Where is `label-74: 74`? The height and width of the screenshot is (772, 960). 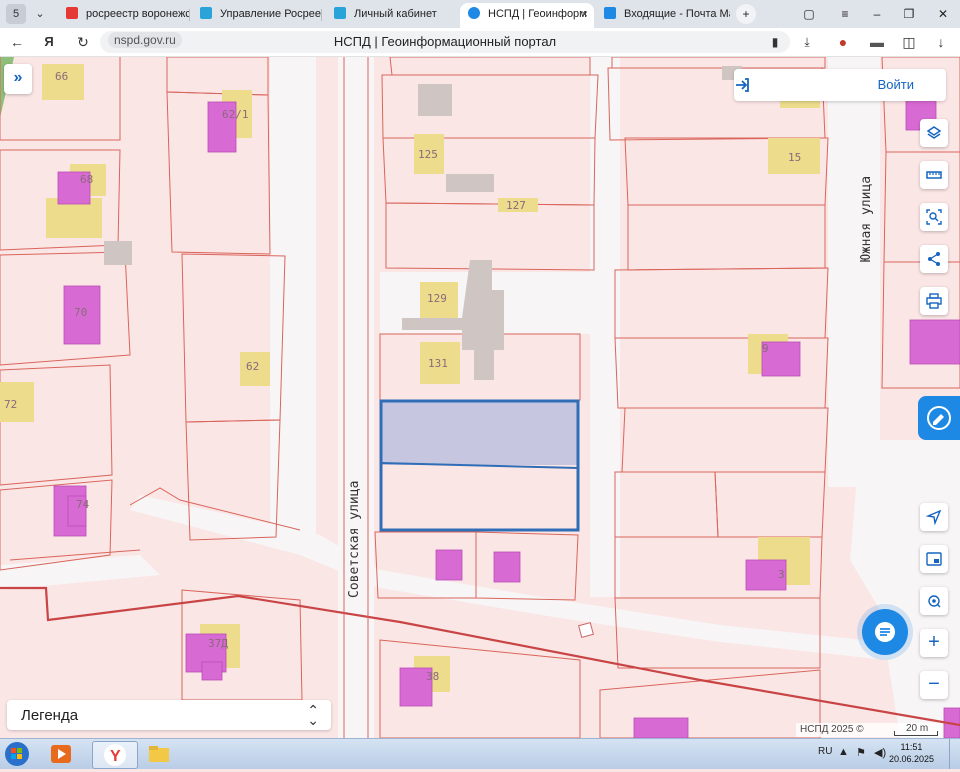 label-74: 74 is located at coordinates (83, 504).